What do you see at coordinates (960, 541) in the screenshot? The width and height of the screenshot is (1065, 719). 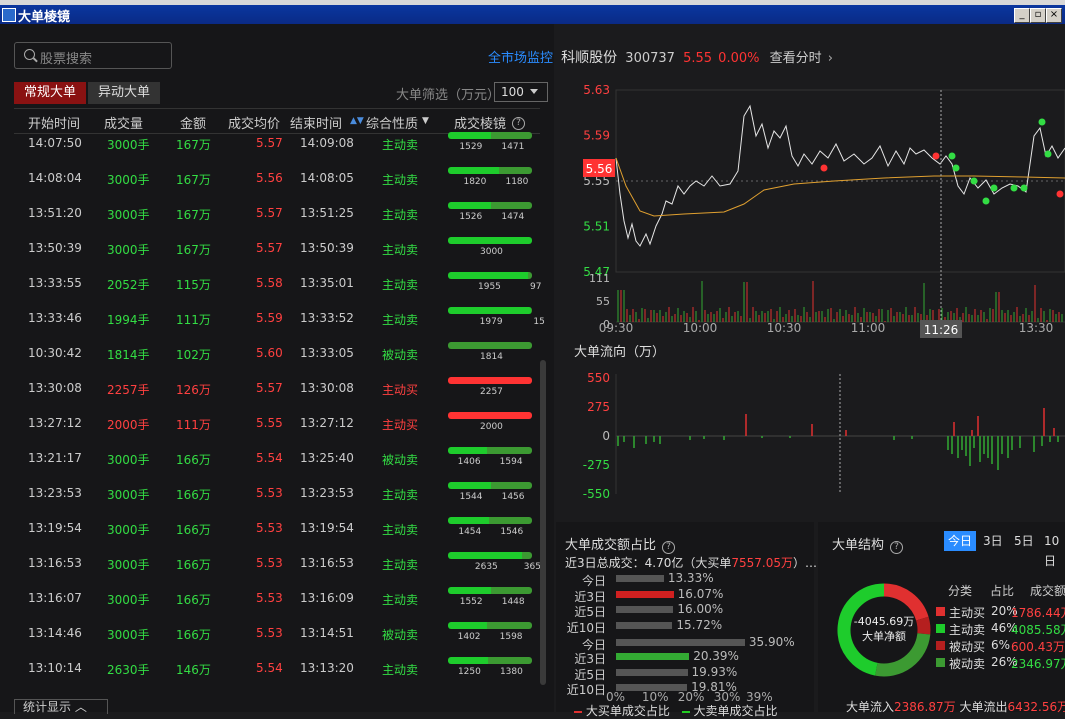 I see `tab-today: 今日` at bounding box center [960, 541].